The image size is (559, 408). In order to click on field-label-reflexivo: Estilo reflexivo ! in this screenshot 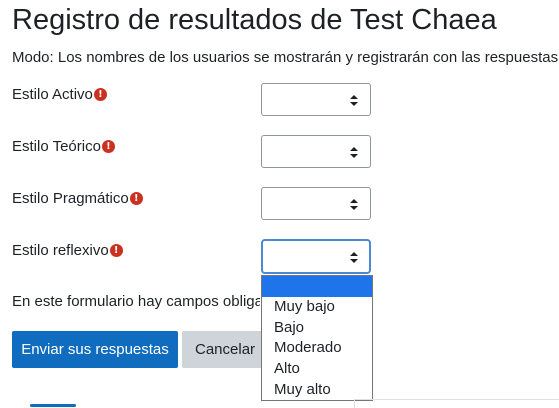, I will do `click(67, 250)`.